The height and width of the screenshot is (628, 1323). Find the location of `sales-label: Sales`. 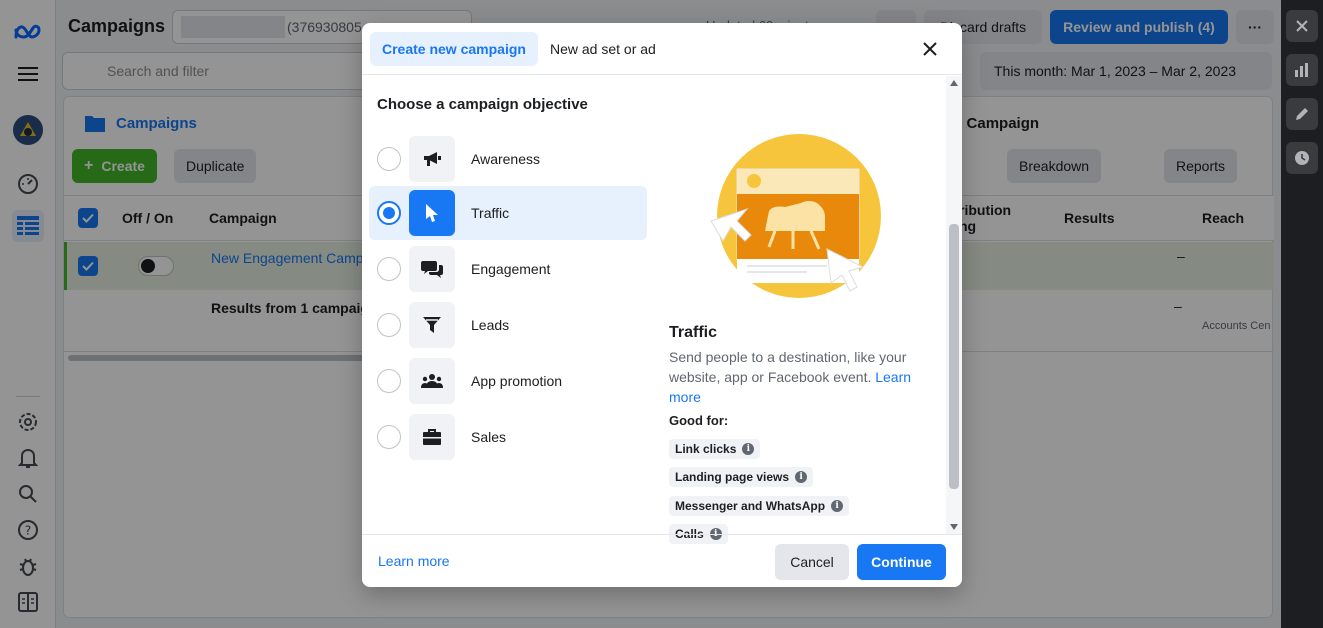

sales-label: Sales is located at coordinates (489, 437).